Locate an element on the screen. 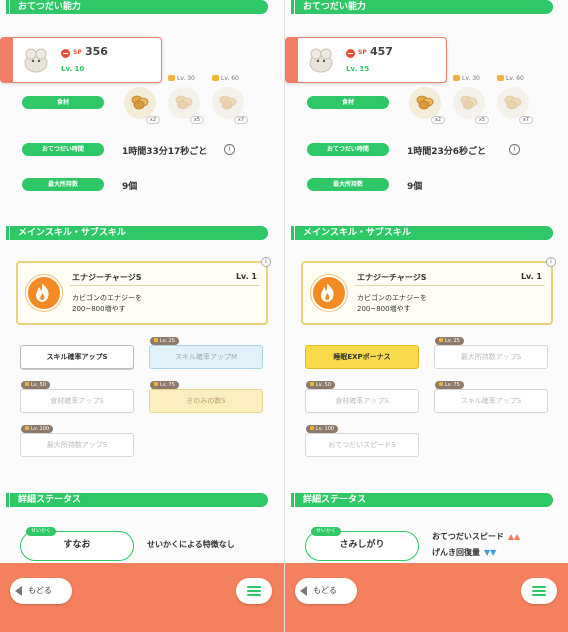 Image resolution: width=568 pixels, height=632 pixels. divider is located at coordinates (450, 285).